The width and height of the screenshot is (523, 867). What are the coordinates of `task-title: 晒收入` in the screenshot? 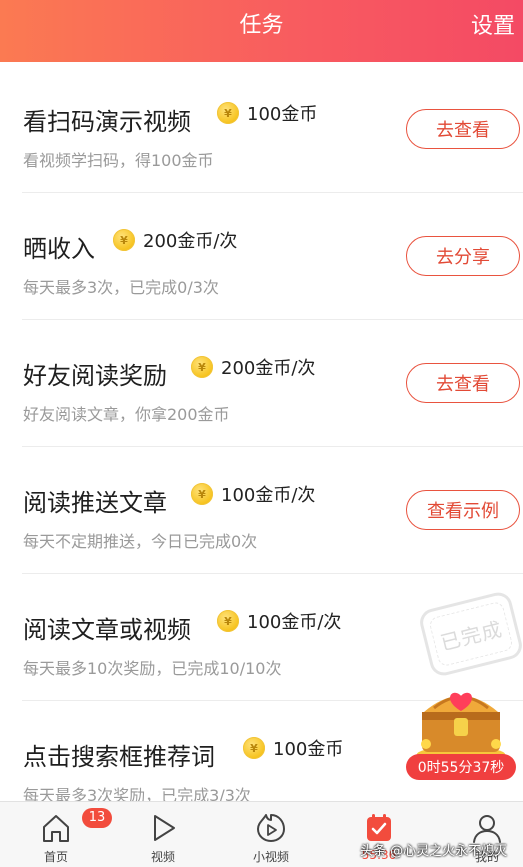 It's located at (59, 249).